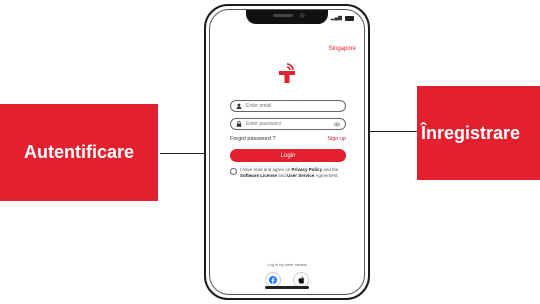  I want to click on camera-icon, so click(302, 15).